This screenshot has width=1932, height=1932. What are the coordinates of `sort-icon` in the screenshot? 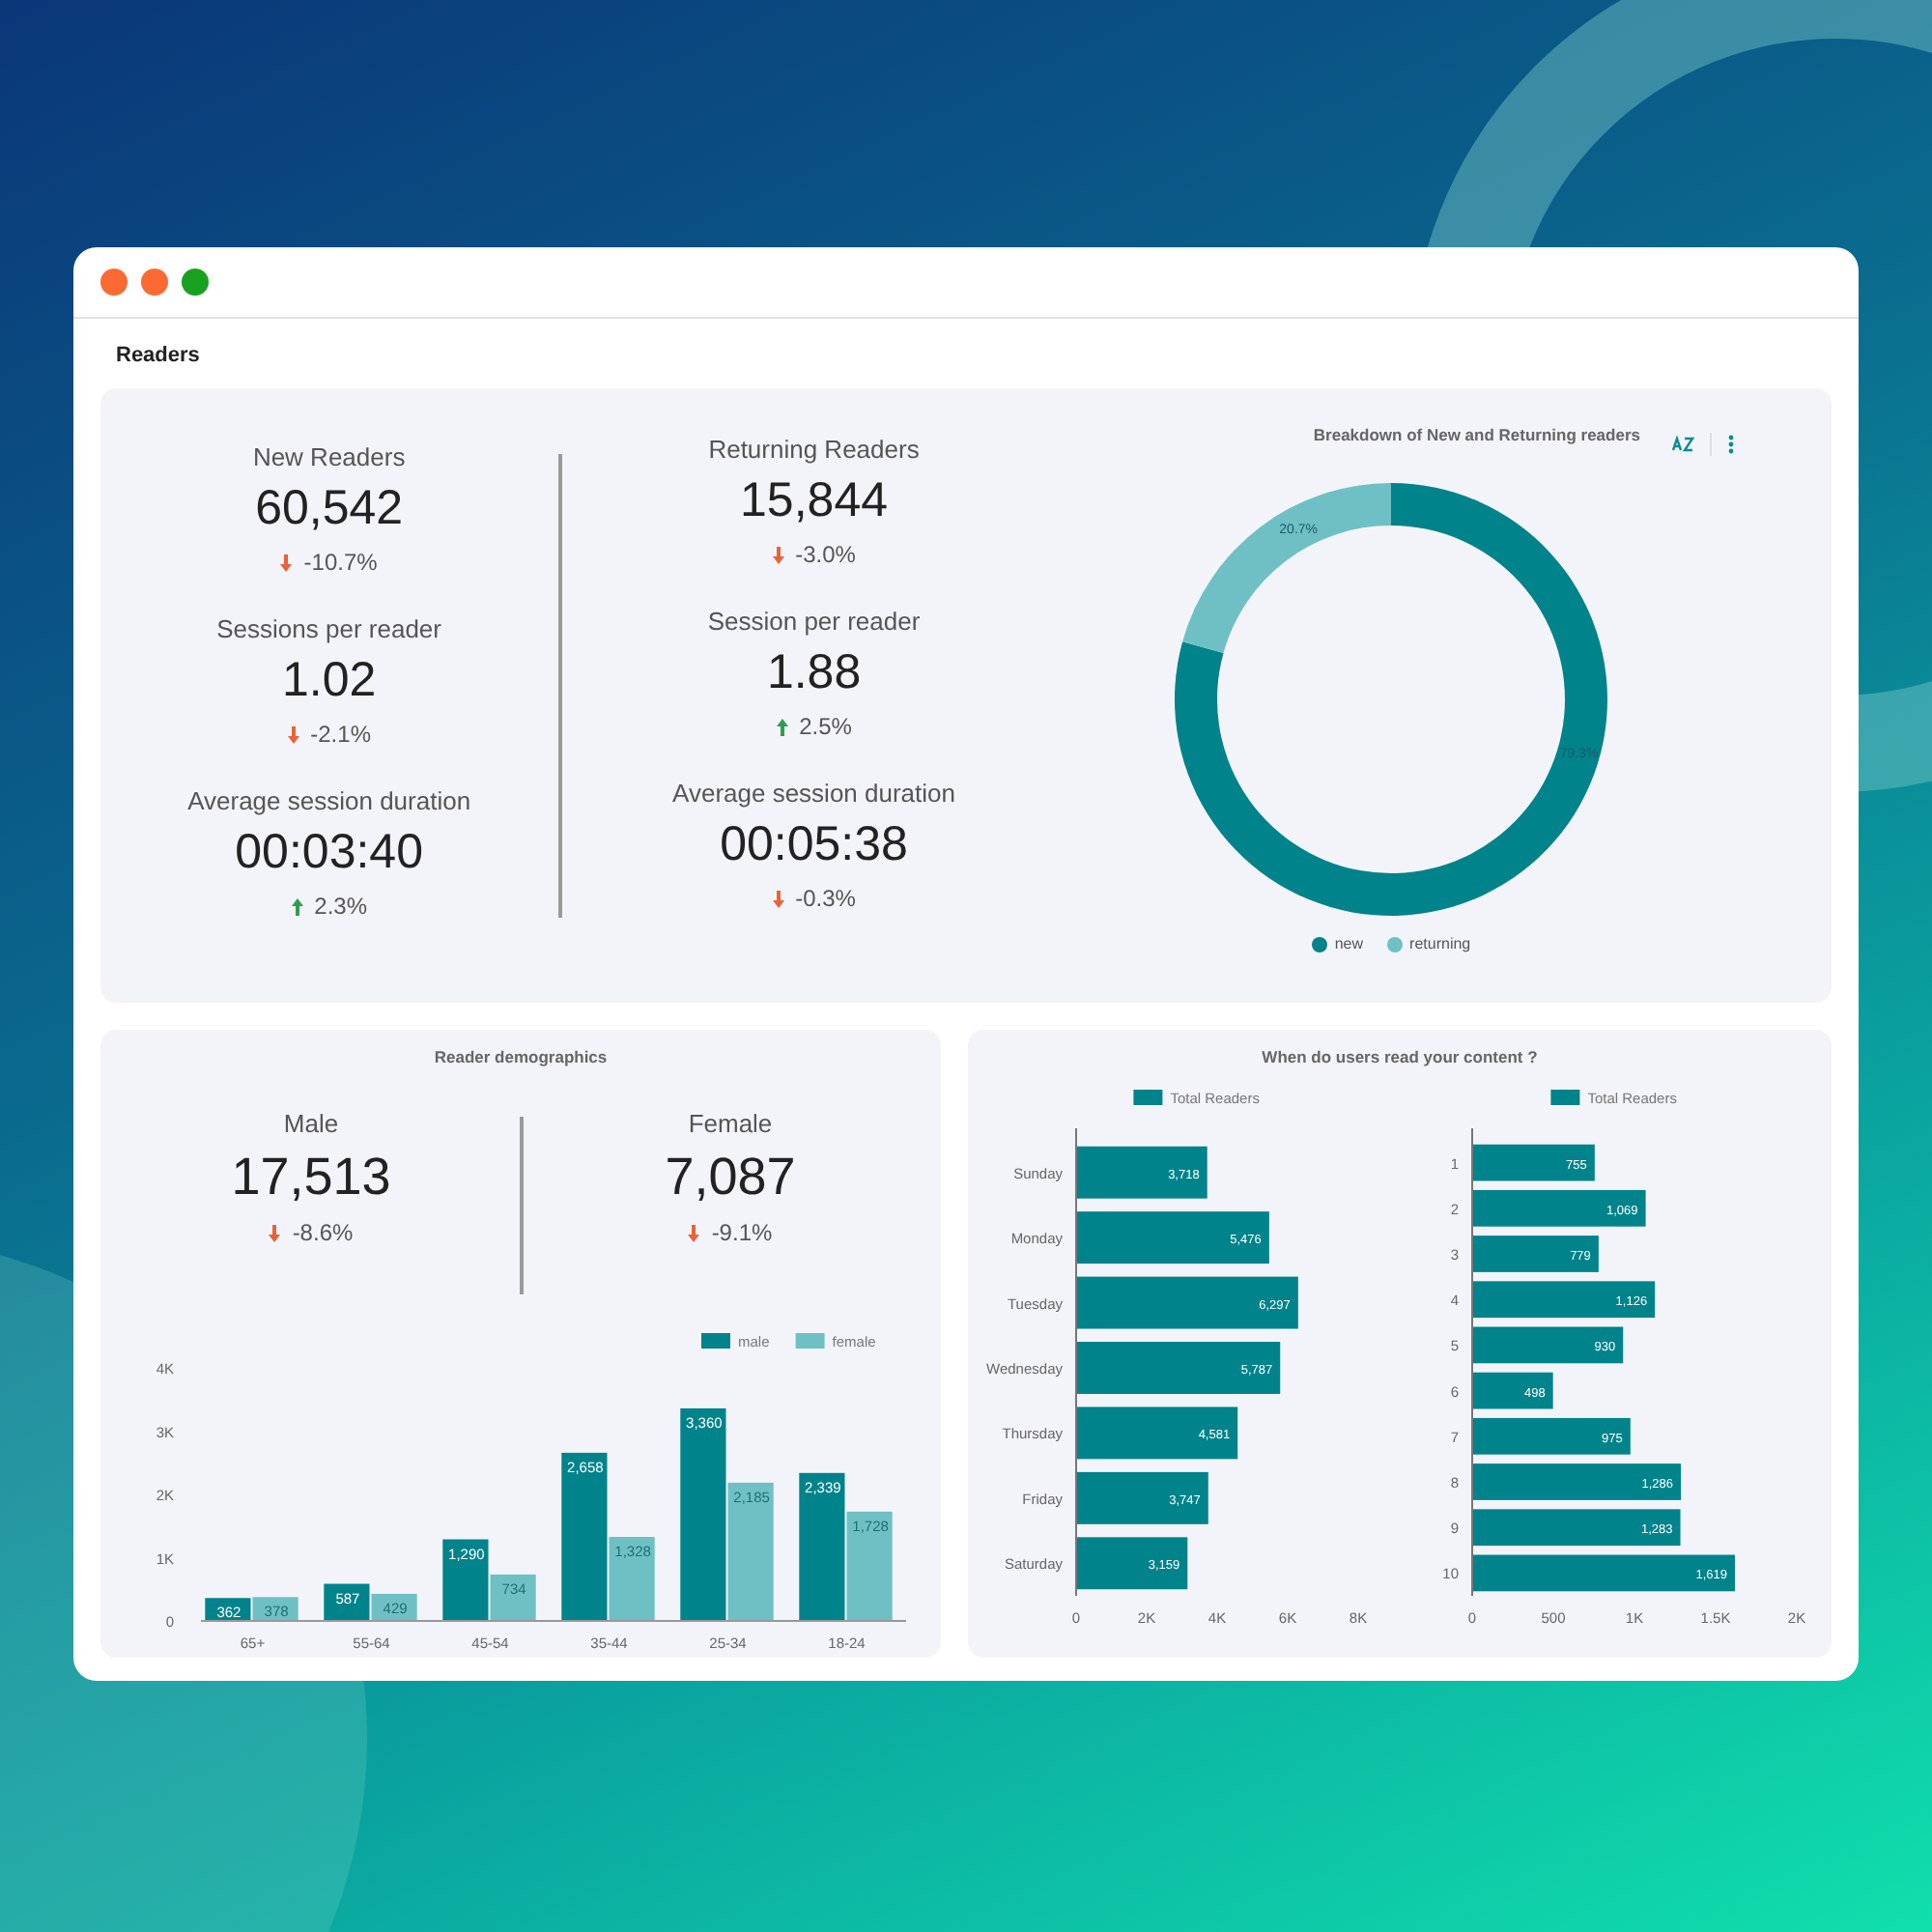 It's located at (1682, 444).